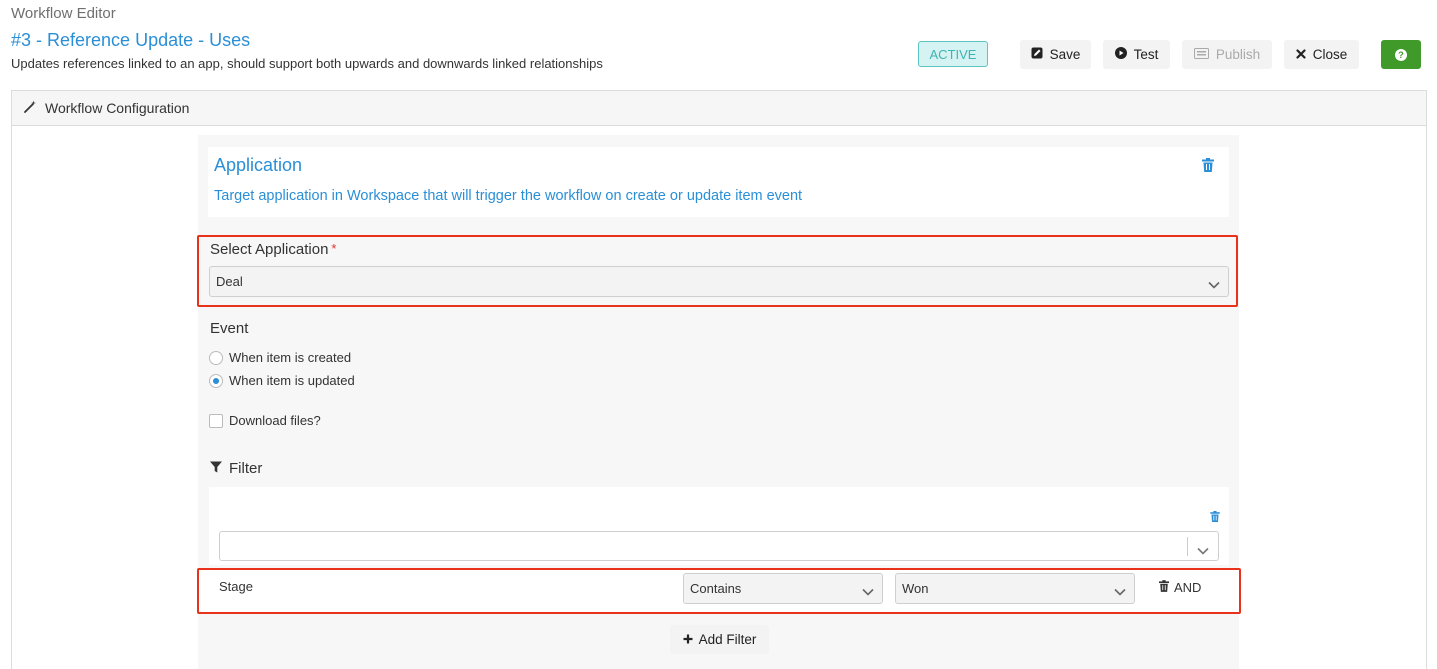 The width and height of the screenshot is (1437, 669). Describe the element at coordinates (292, 380) in the screenshot. I see `radio-label: When item is updated` at that location.